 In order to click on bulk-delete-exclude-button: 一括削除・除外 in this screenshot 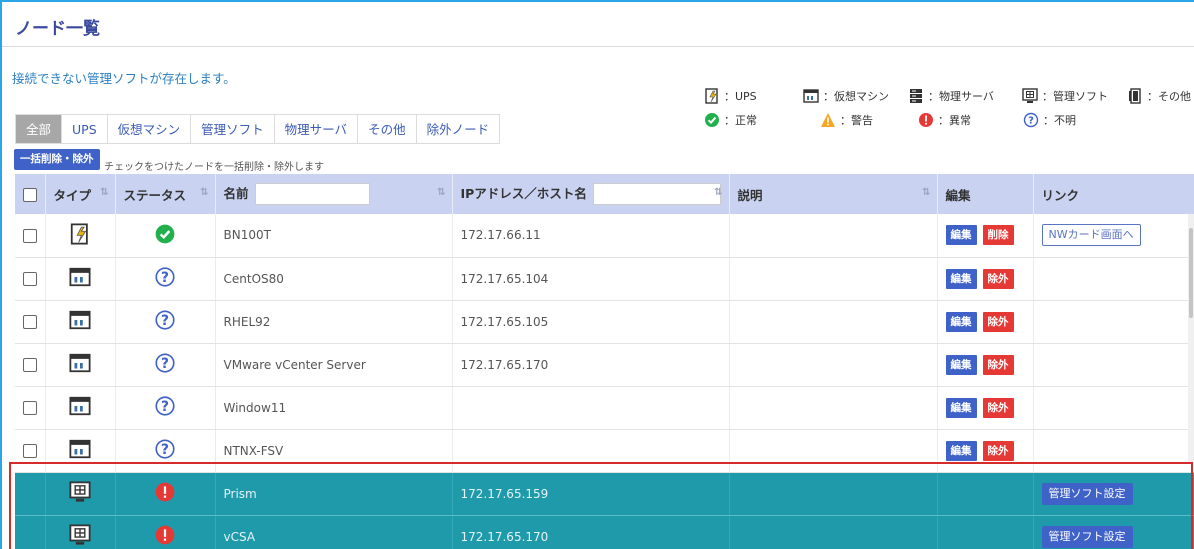, I will do `click(57, 159)`.